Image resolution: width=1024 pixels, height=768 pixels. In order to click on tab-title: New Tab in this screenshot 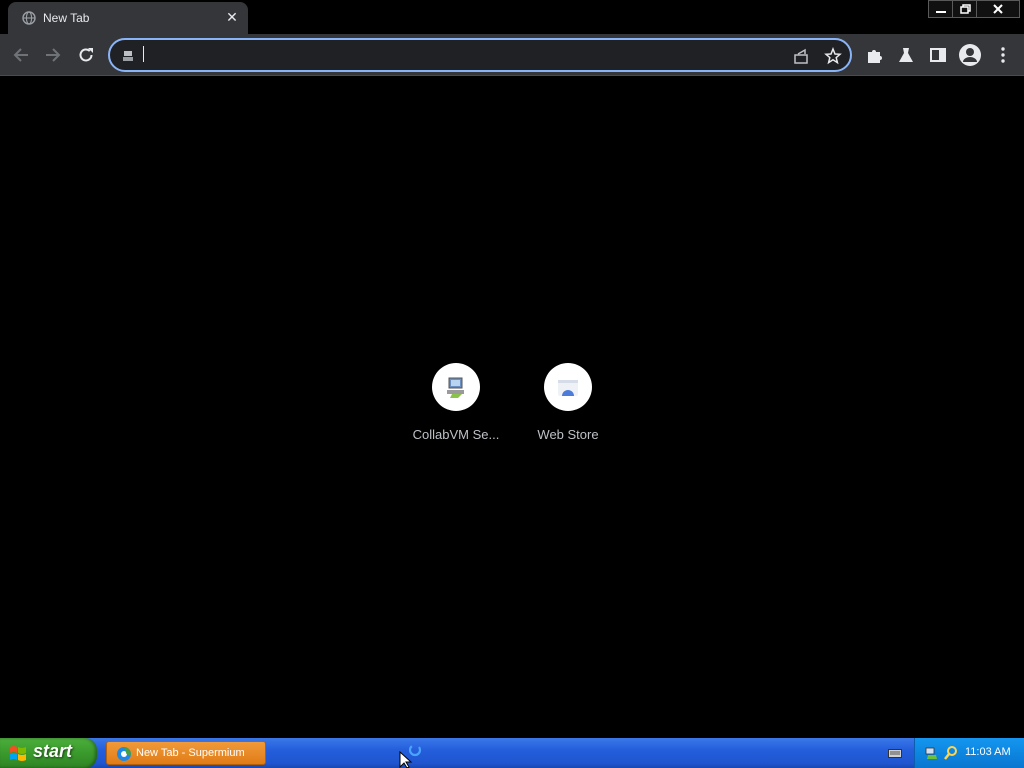, I will do `click(66, 18)`.